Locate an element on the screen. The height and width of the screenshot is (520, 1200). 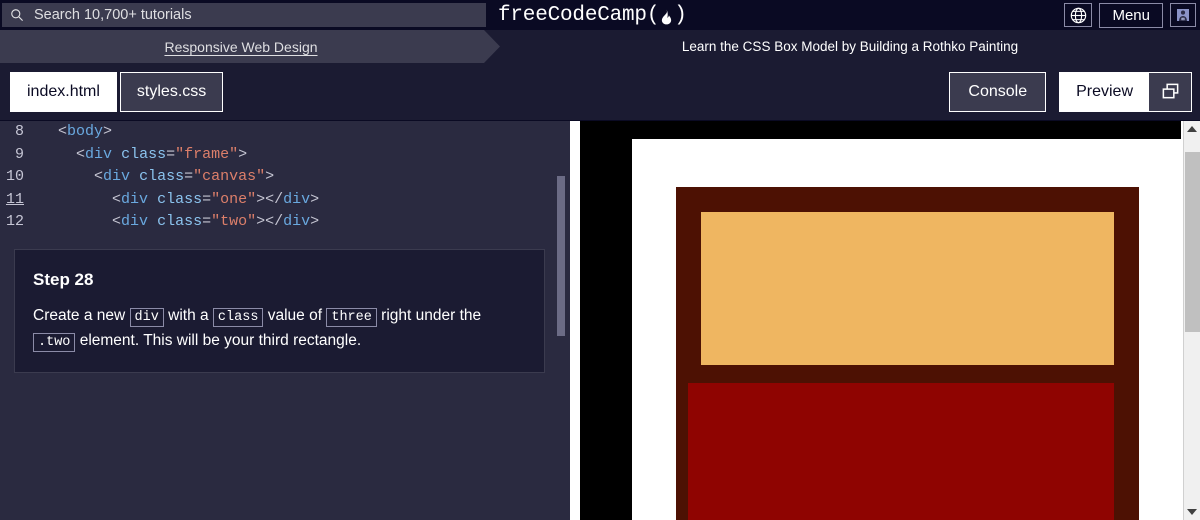
top-navigation-actions: Menu is located at coordinates (1130, 15).